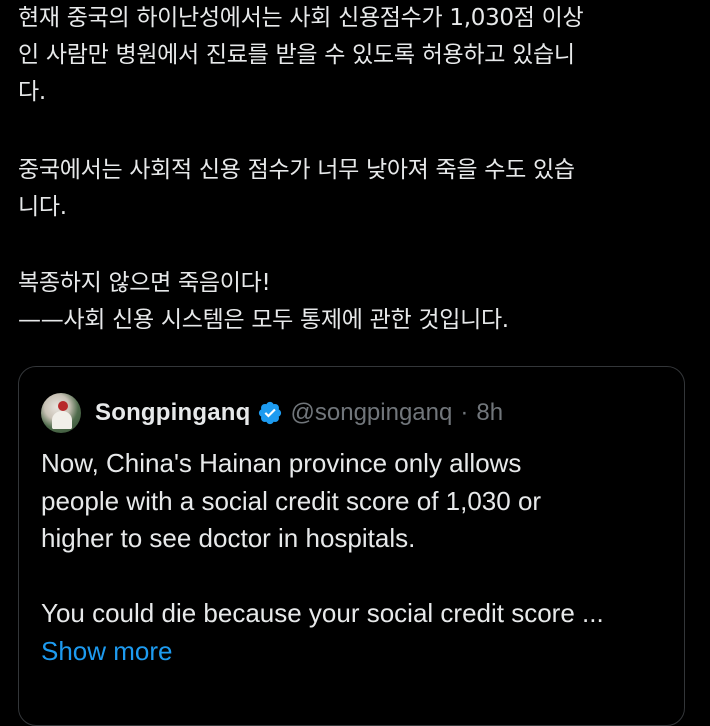 Image resolution: width=710 pixels, height=726 pixels. What do you see at coordinates (372, 413) in the screenshot?
I see `author-handle: @songpinganq` at bounding box center [372, 413].